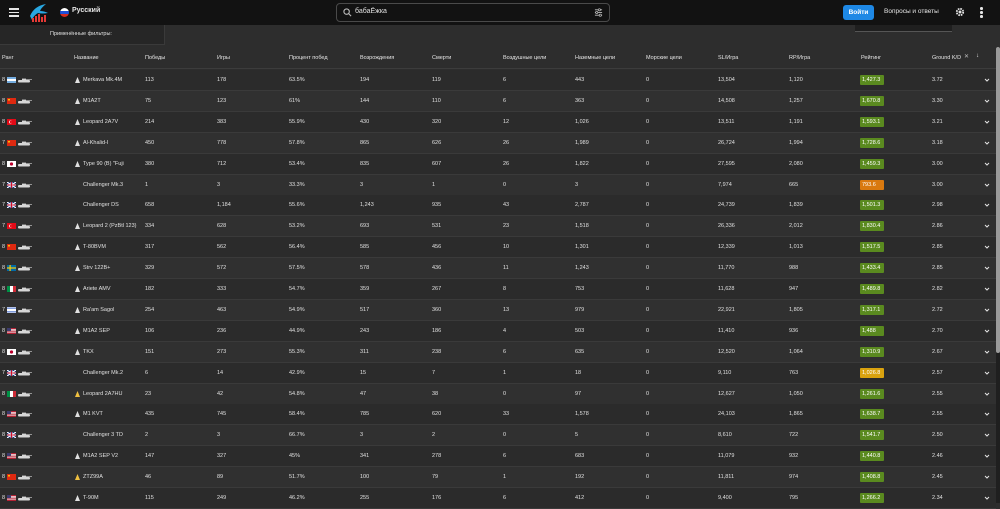 This screenshot has height=509, width=1000. I want to click on sl-cell: 26,336, so click(726, 226).